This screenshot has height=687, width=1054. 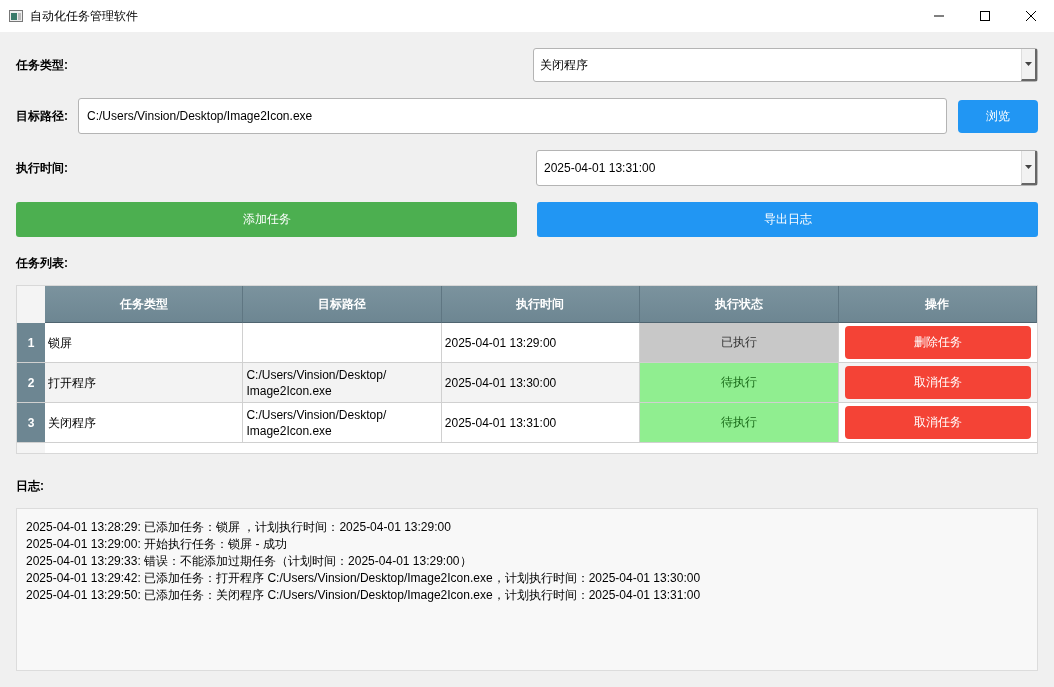 I want to click on export-log-button: 导出日志, so click(x=787, y=219).